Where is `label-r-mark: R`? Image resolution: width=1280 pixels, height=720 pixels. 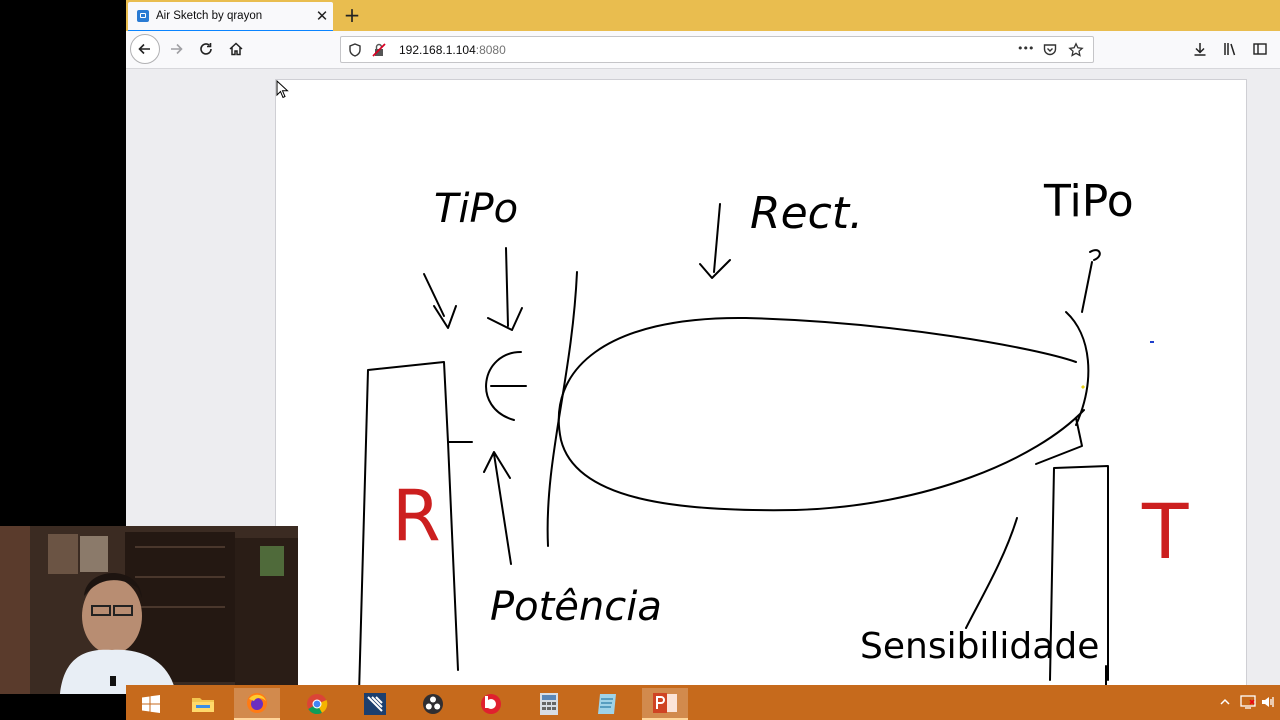
label-r-mark: R is located at coordinates (416, 516).